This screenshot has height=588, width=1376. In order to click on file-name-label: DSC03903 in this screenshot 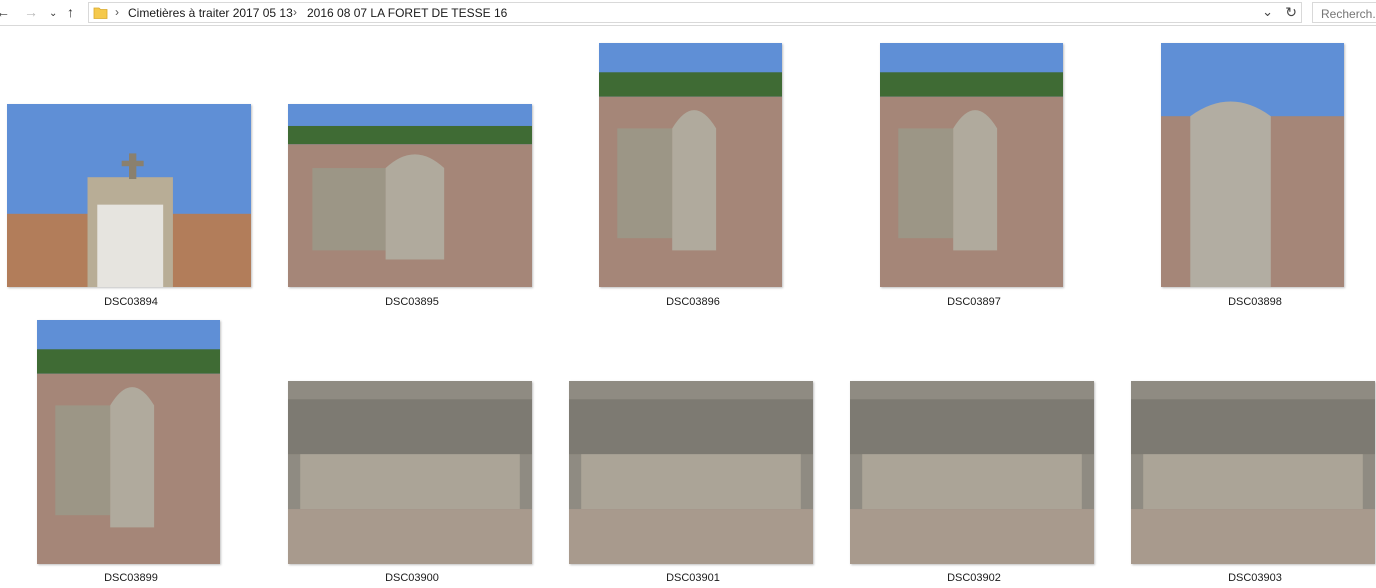, I will do `click(1255, 578)`.